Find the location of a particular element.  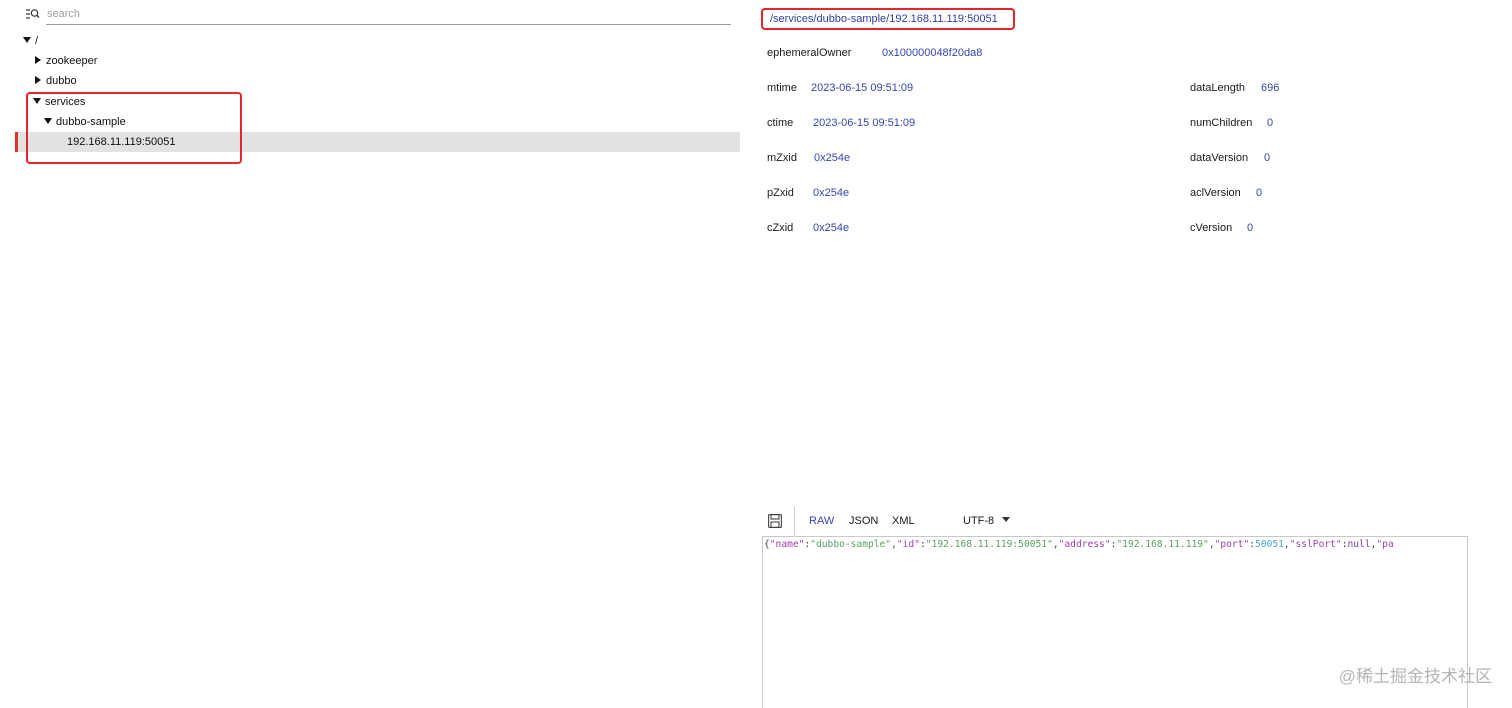

stat-value-mzxid: 0x254e is located at coordinates (832, 158).